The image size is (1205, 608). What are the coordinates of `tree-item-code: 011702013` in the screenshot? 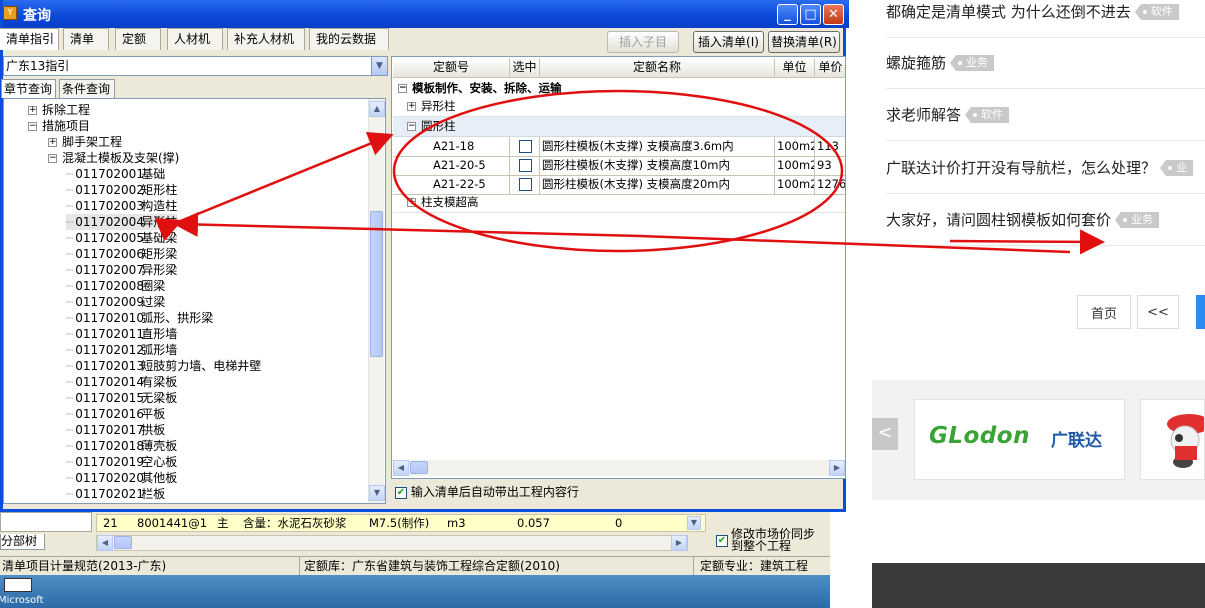 It's located at (109, 366).